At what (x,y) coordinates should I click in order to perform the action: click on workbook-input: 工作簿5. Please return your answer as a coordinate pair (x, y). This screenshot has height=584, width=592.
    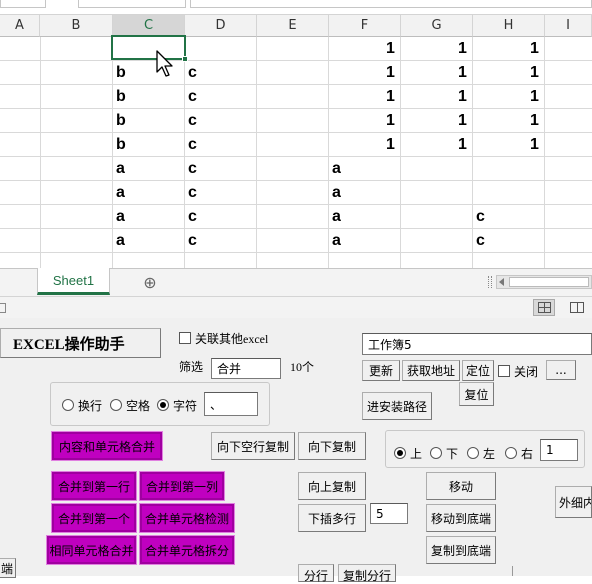
    Looking at the image, I should click on (477, 344).